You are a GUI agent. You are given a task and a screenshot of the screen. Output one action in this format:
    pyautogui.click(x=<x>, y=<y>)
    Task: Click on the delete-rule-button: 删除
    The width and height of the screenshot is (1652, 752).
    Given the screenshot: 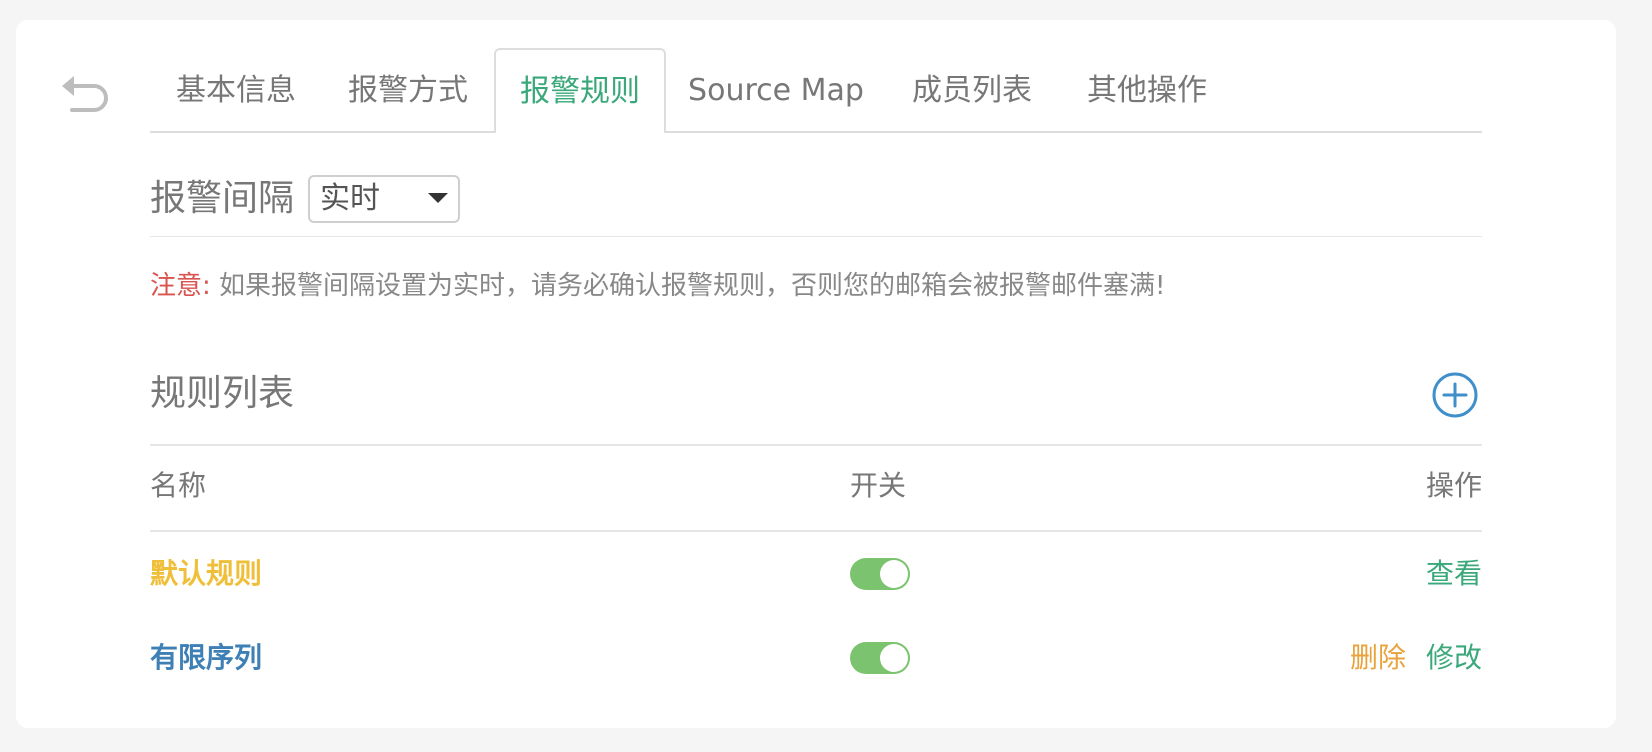 What is the action you would take?
    pyautogui.click(x=1378, y=657)
    